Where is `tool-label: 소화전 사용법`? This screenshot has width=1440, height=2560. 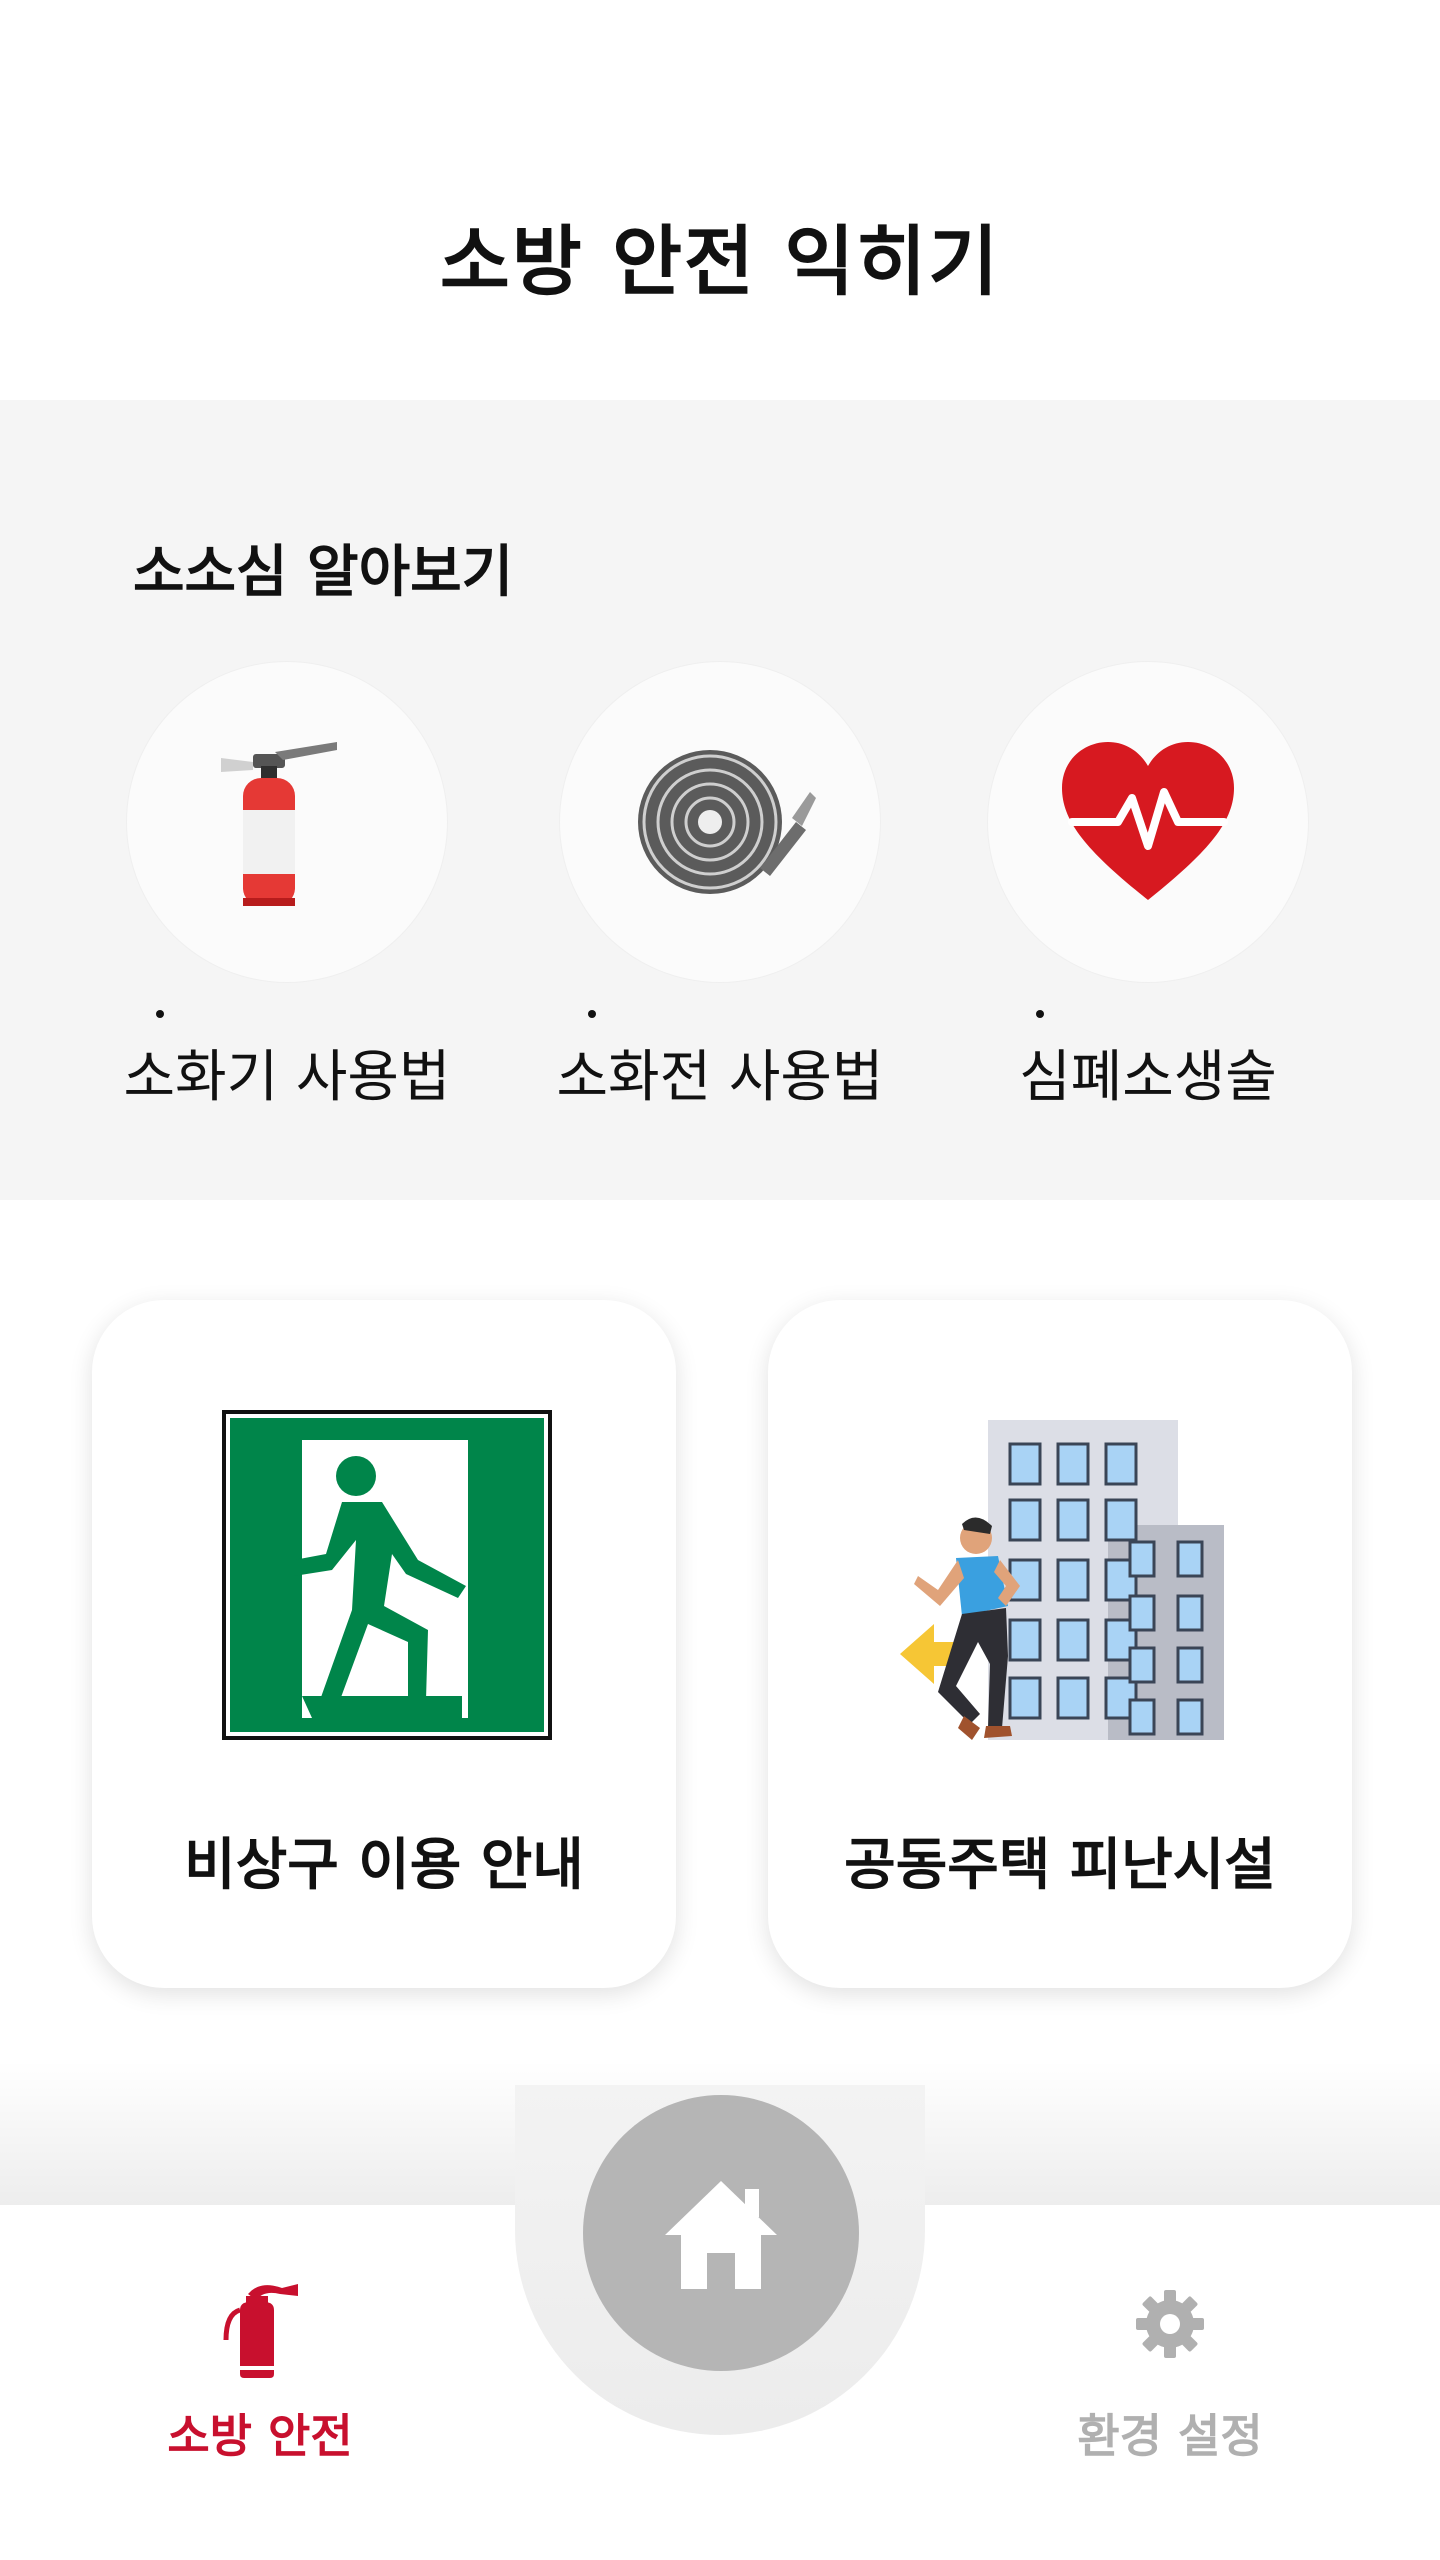
tool-label: 소화전 사용법 is located at coordinates (720, 1077).